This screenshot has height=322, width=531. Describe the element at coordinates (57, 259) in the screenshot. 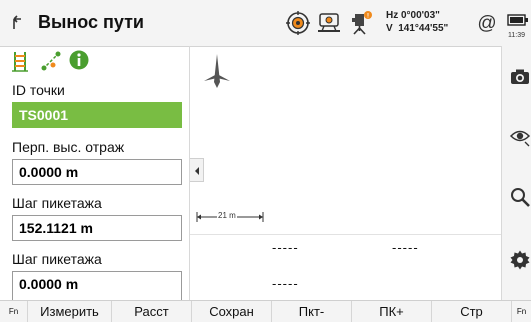

I see `chainage-step-label-2: Шаг пикетажа` at that location.